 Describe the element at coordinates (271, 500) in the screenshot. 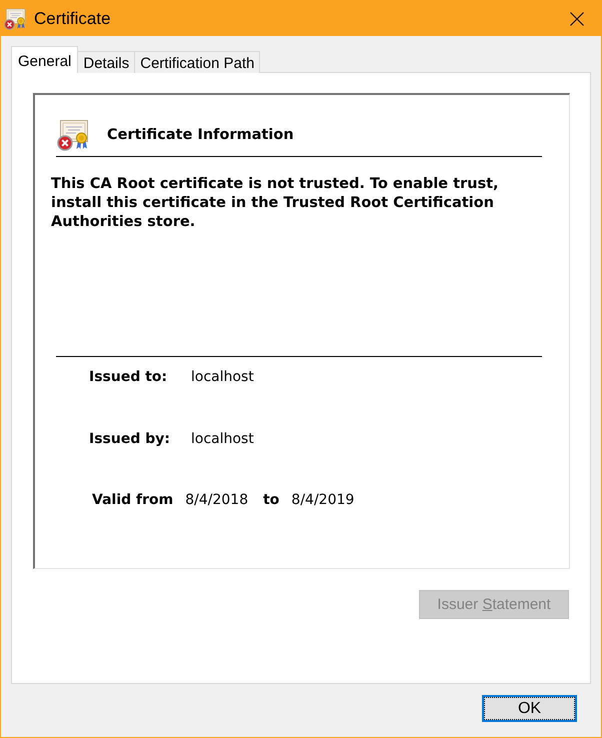

I see `date-separator: to` at that location.